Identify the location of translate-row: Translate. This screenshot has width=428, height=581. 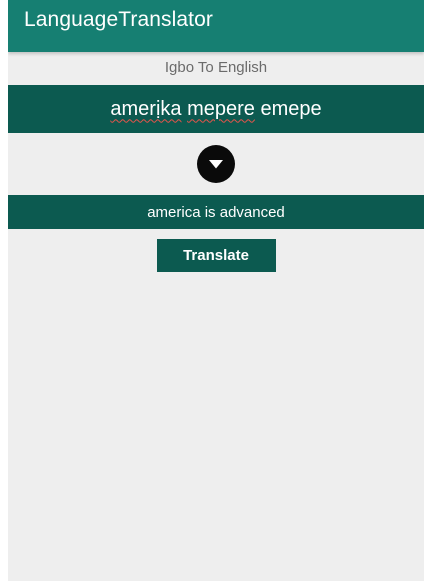
(216, 255).